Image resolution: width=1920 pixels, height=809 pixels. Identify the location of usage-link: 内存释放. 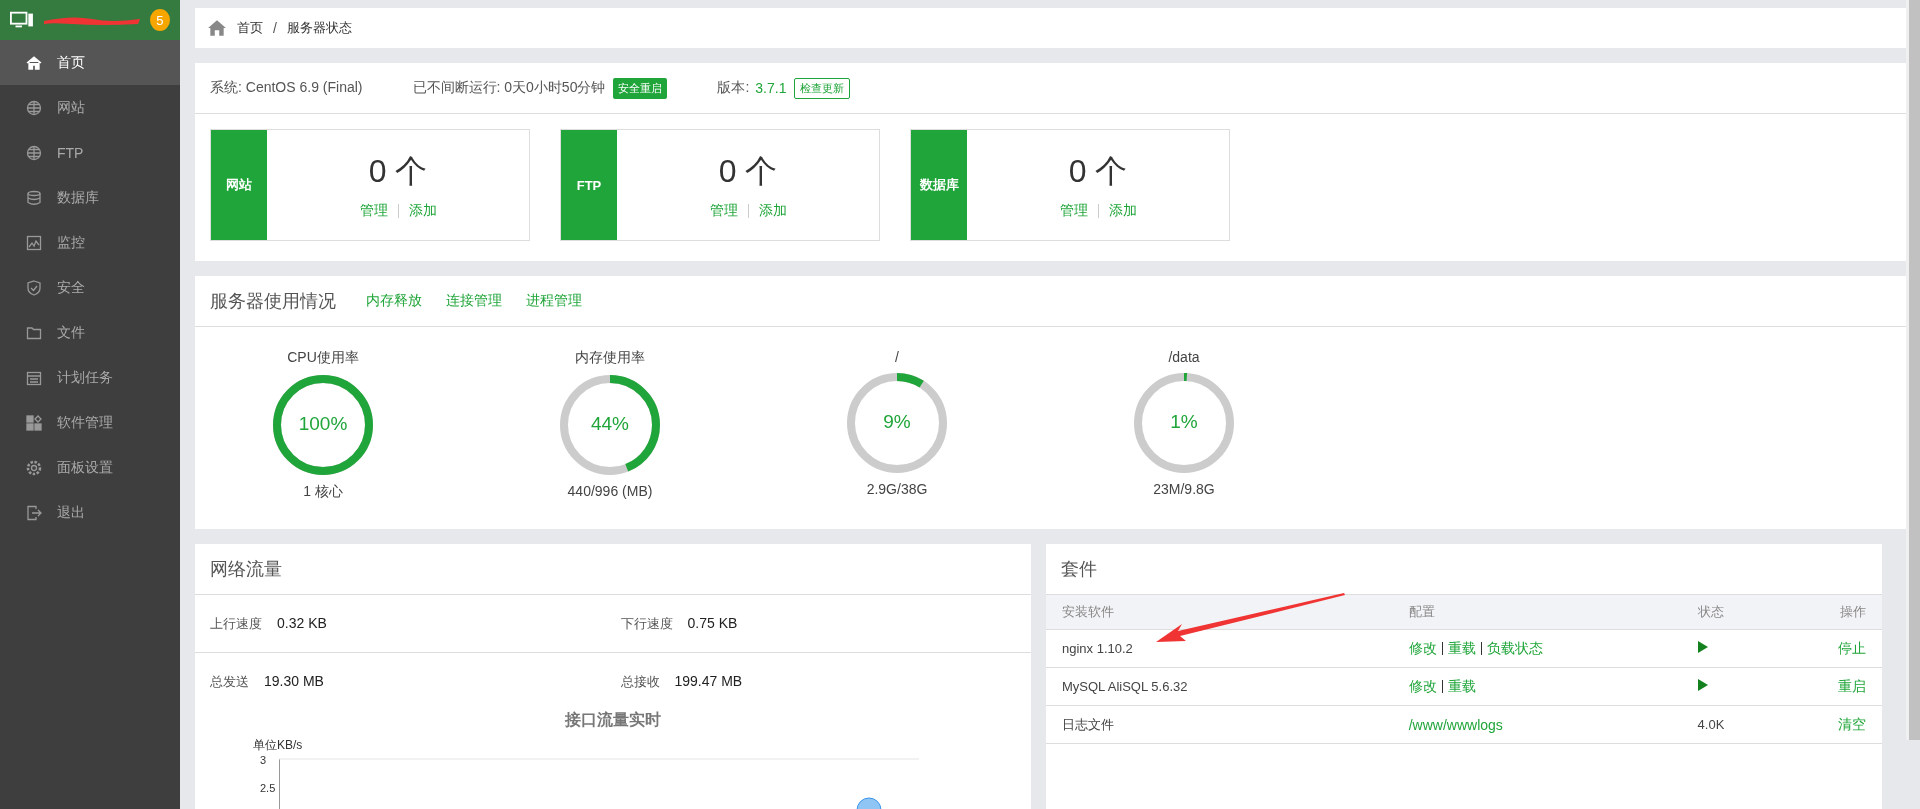
(394, 301).